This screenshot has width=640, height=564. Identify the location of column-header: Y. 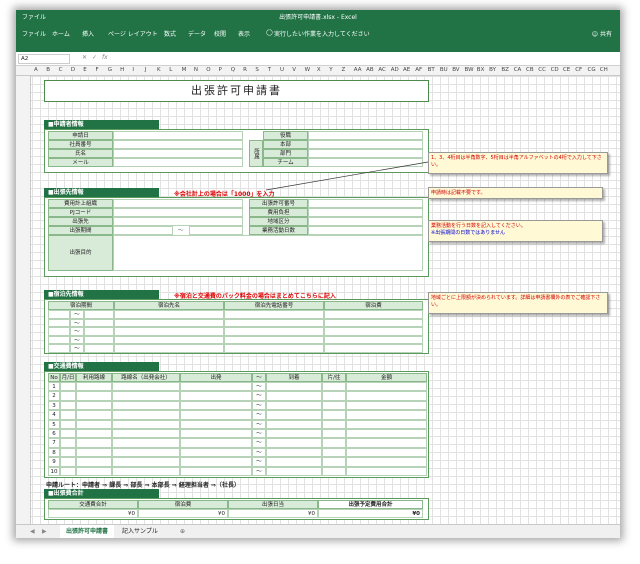
(330, 70).